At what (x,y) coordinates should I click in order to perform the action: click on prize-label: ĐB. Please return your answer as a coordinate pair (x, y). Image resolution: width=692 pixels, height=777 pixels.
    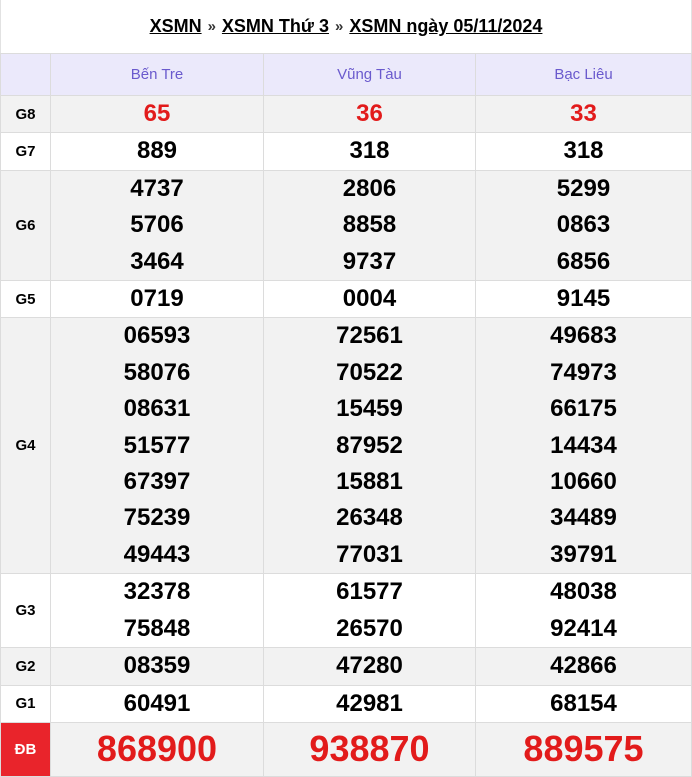
    Looking at the image, I should click on (25, 749).